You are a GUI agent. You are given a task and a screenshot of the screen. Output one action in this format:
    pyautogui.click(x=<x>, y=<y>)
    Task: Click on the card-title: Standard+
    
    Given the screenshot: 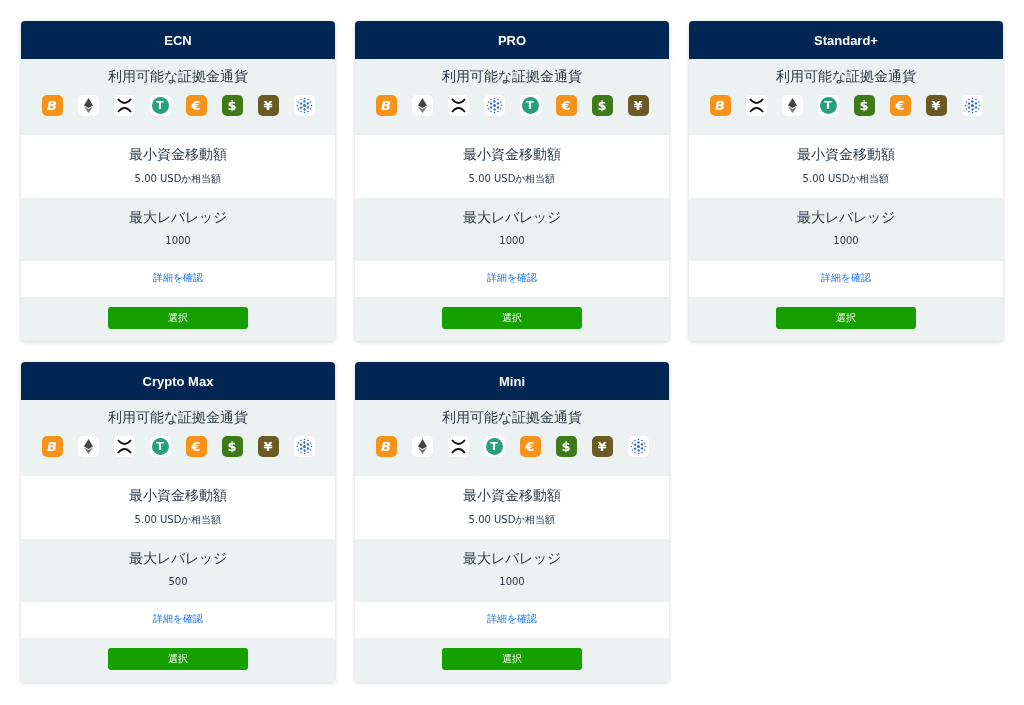 What is the action you would take?
    pyautogui.click(x=846, y=40)
    